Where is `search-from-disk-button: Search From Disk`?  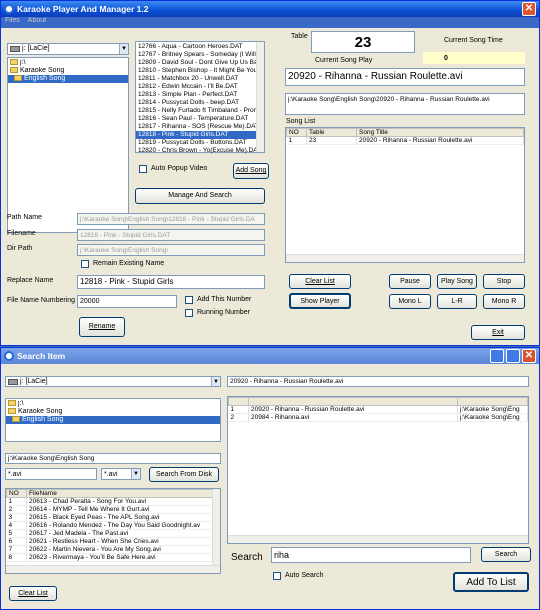 search-from-disk-button: Search From Disk is located at coordinates (184, 474).